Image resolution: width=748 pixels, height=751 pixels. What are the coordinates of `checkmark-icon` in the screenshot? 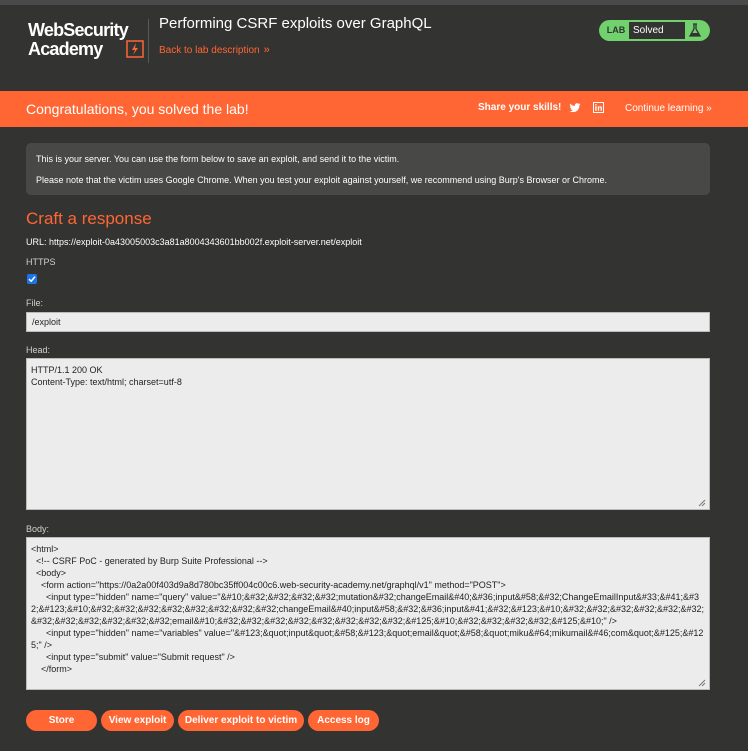 It's located at (32, 279).